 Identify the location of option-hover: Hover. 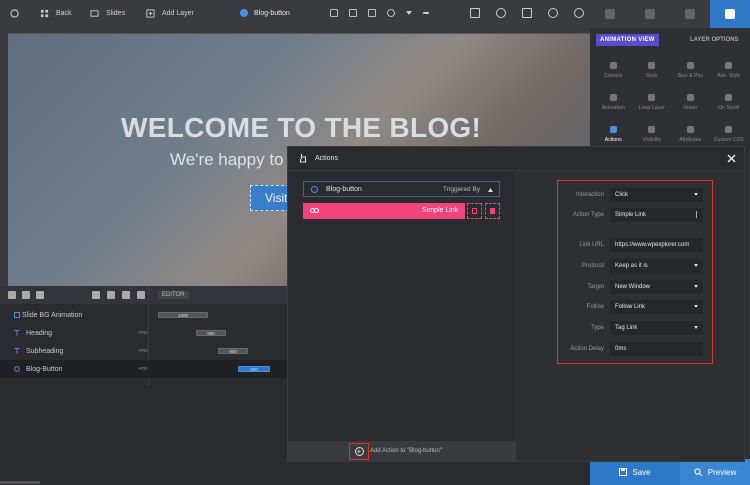
(690, 105).